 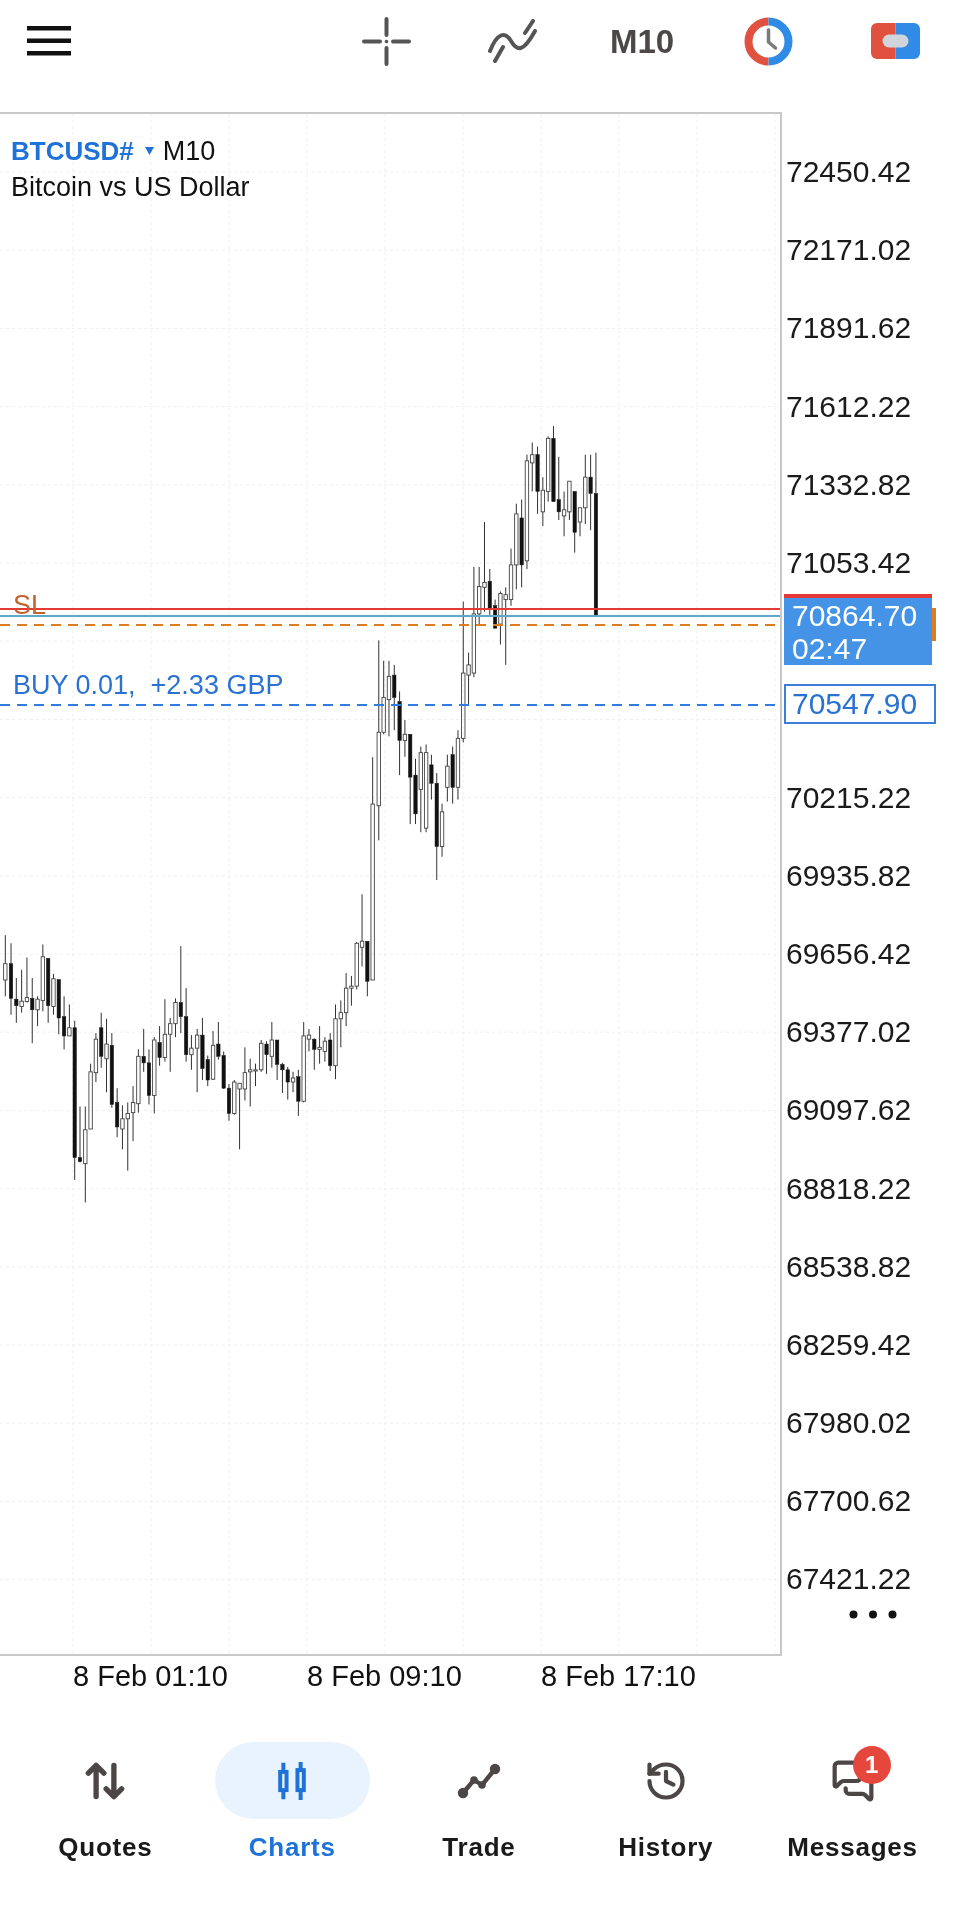 I want to click on clock-button, so click(x=769, y=41).